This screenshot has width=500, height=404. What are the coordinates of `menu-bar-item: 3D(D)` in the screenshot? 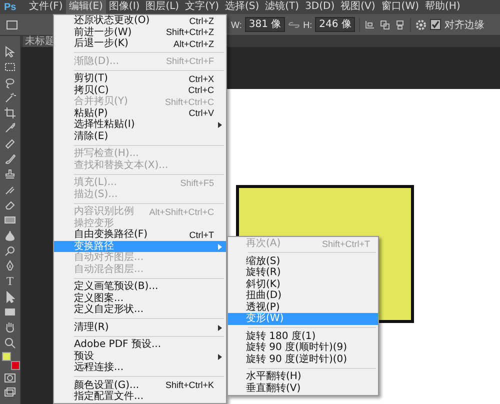 It's located at (320, 7).